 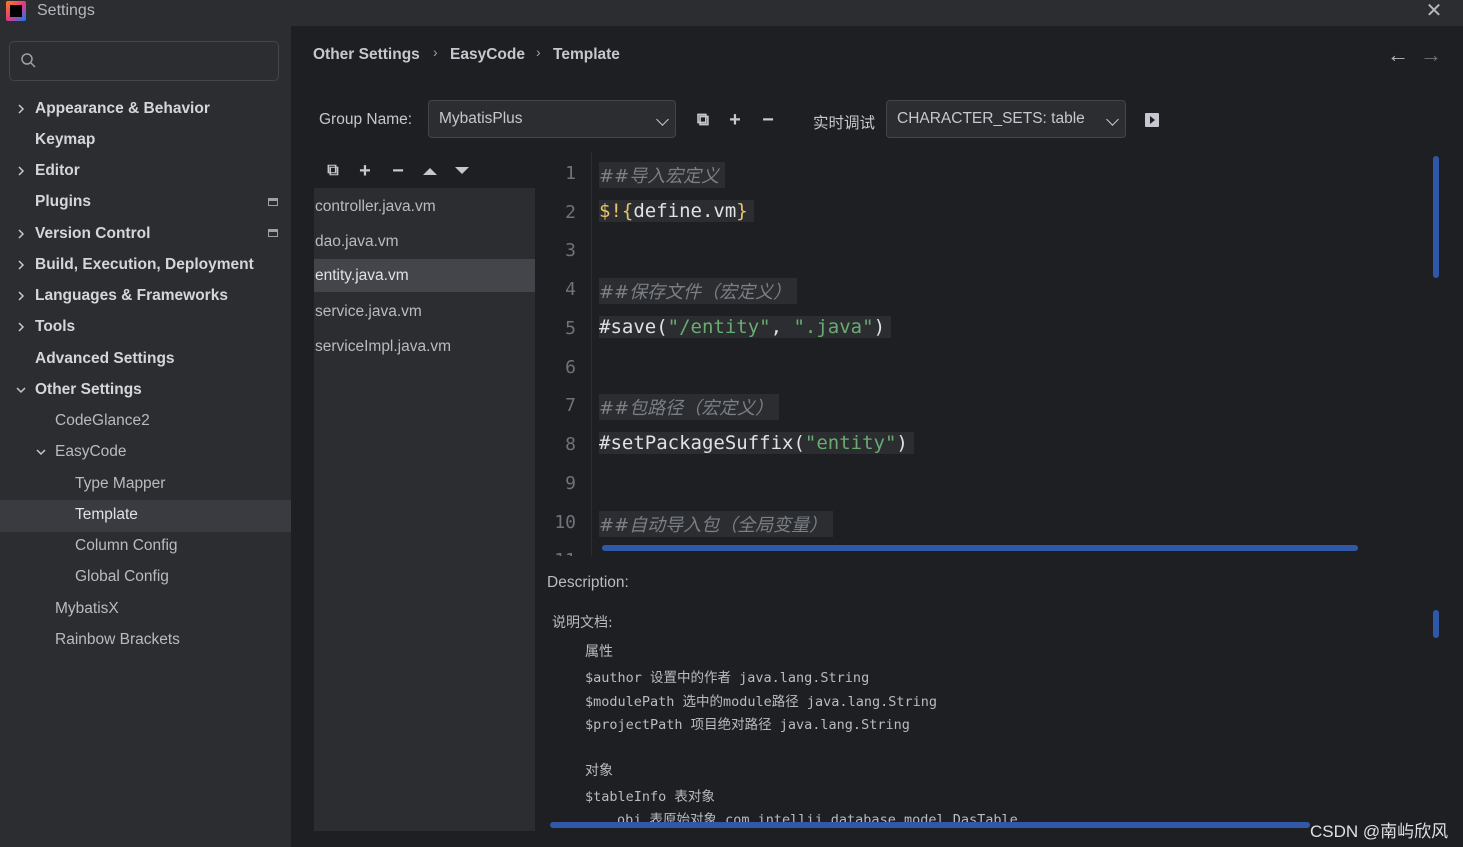 What do you see at coordinates (424, 275) in the screenshot?
I see `list-item: entity.java.vm` at bounding box center [424, 275].